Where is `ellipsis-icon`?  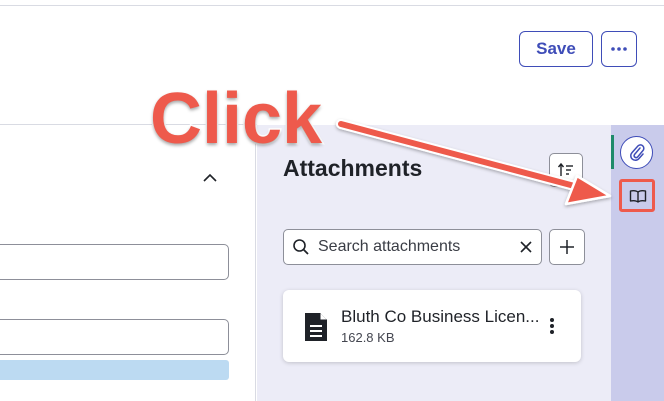 ellipsis-icon is located at coordinates (619, 49).